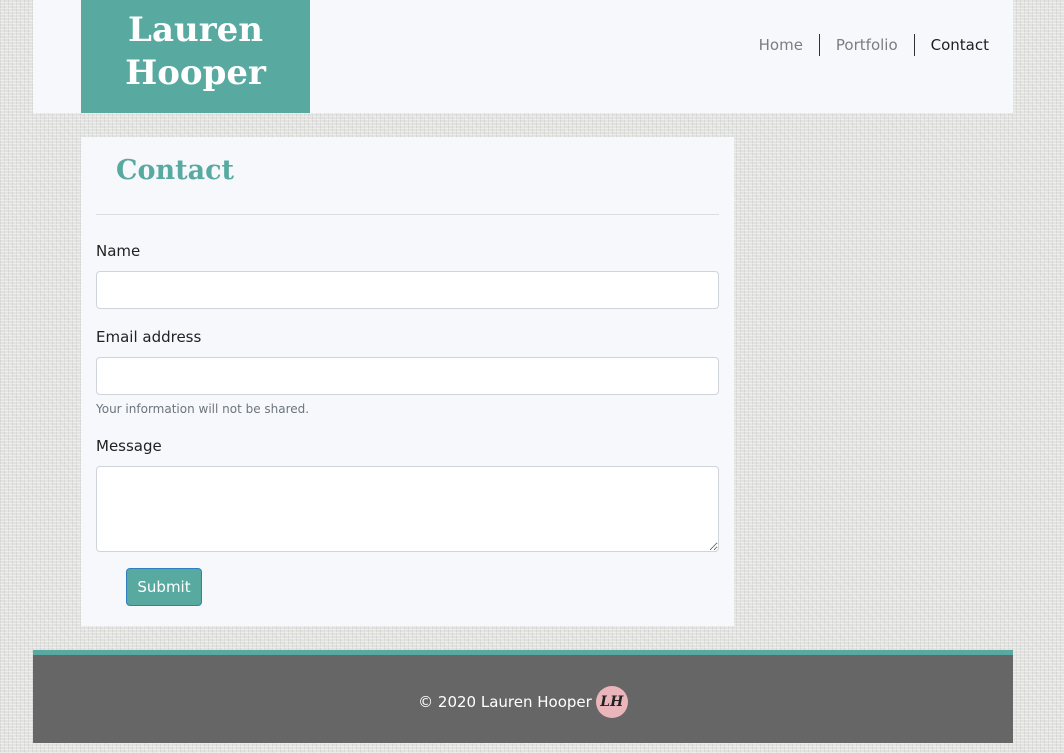 This screenshot has height=753, width=1064. What do you see at coordinates (195, 30) in the screenshot?
I see `brand-name-first: Lauren` at bounding box center [195, 30].